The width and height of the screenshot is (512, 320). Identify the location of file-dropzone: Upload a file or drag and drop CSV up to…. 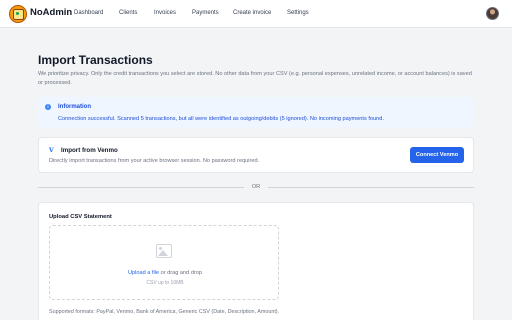
(164, 262).